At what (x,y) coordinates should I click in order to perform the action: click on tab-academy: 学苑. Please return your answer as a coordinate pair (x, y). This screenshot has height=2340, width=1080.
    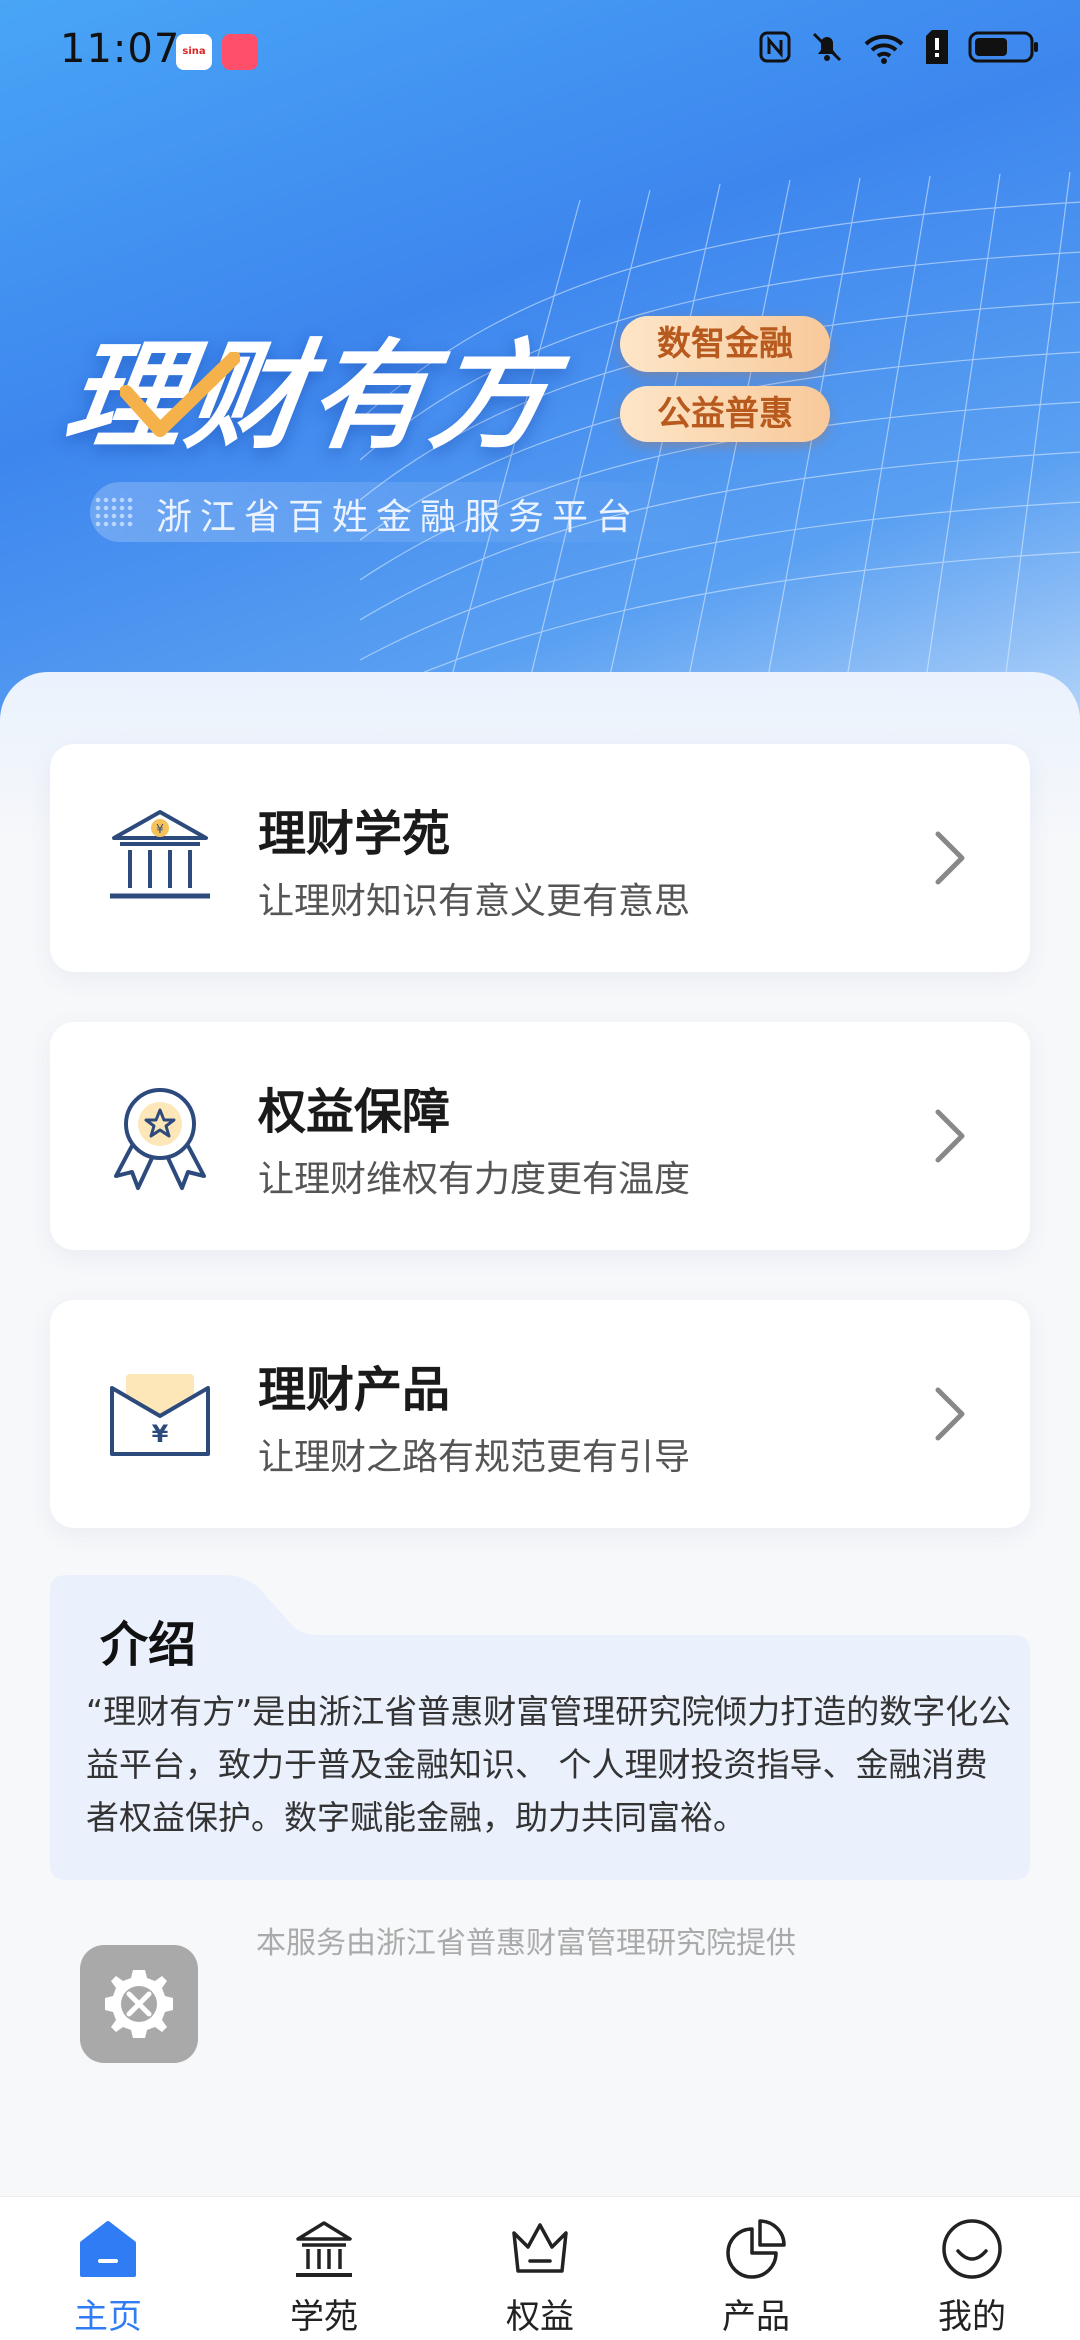
    Looking at the image, I should click on (324, 2268).